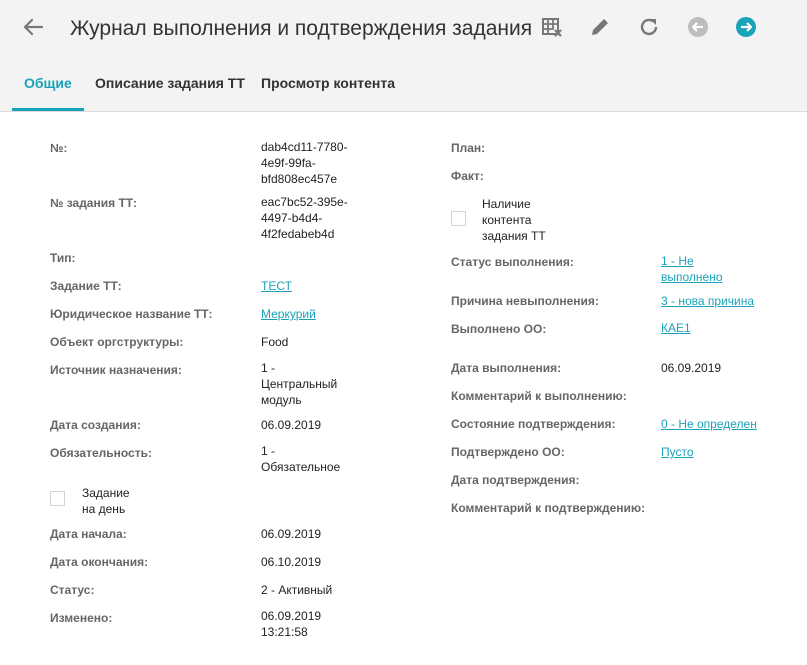 Image resolution: width=807 pixels, height=665 pixels. I want to click on previous-record-icon, so click(698, 27).